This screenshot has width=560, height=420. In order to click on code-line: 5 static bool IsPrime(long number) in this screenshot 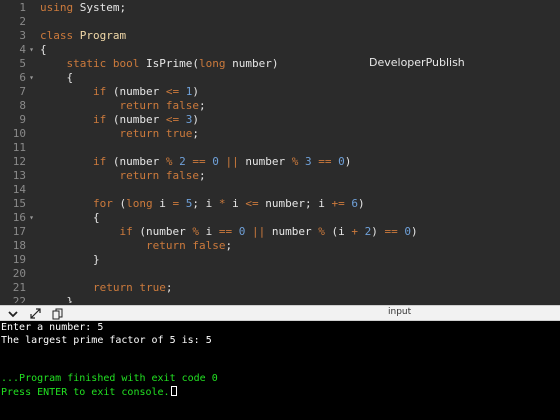, I will do `click(280, 64)`.